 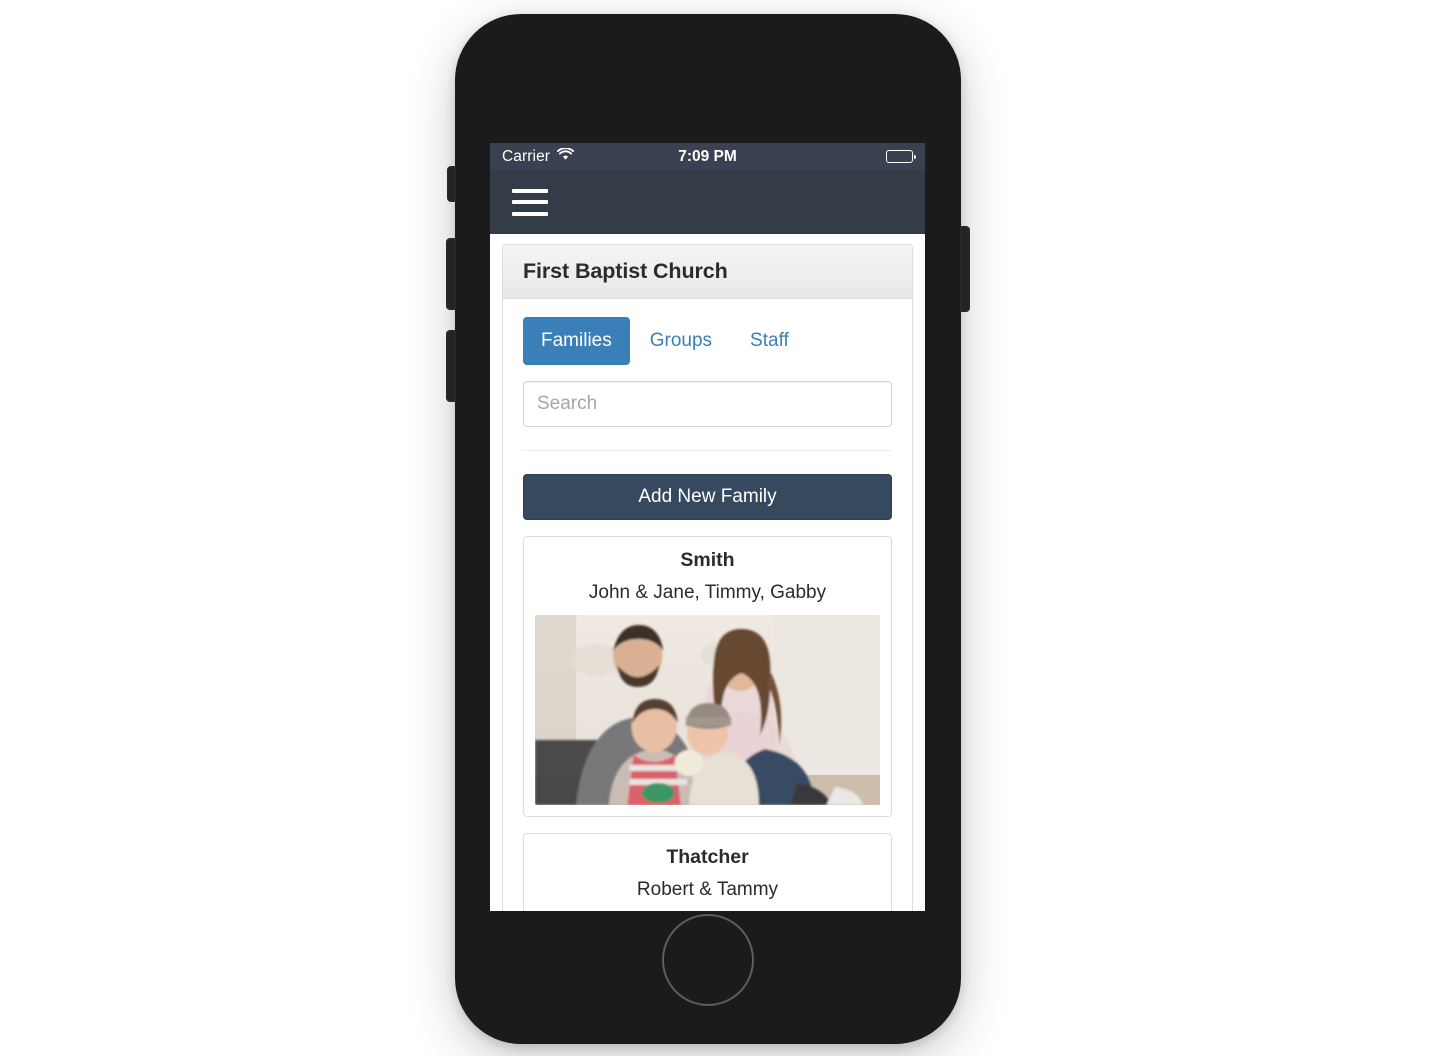 I want to click on family-photo-smith, so click(x=707, y=710).